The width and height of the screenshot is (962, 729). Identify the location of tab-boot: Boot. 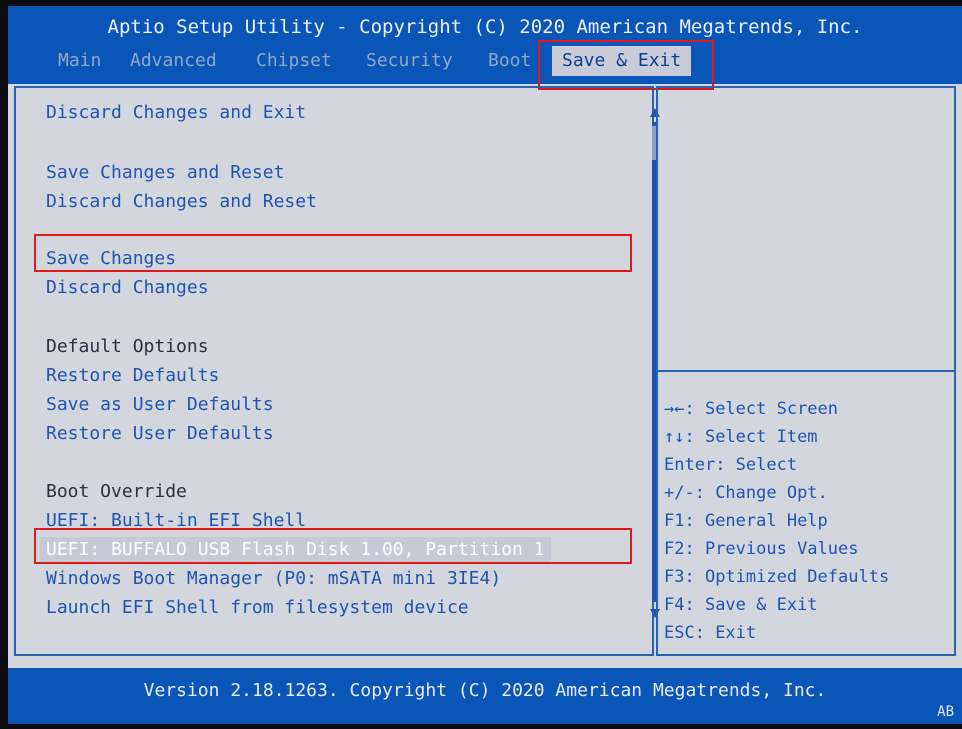
(509, 61).